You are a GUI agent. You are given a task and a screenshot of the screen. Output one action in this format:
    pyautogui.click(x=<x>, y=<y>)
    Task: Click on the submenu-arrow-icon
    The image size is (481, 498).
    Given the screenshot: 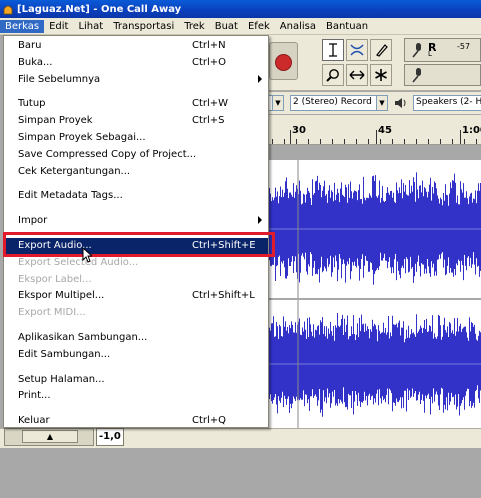 What is the action you would take?
    pyautogui.click(x=260, y=78)
    